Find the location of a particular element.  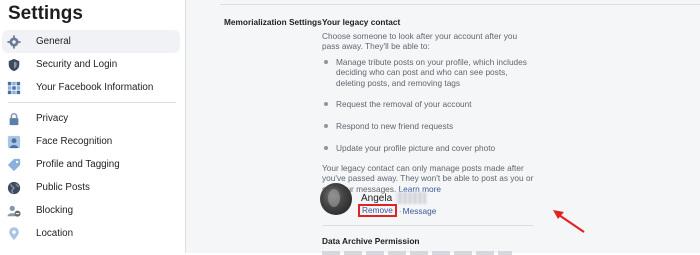

contact-actions: Remove · Message is located at coordinates (397, 210).